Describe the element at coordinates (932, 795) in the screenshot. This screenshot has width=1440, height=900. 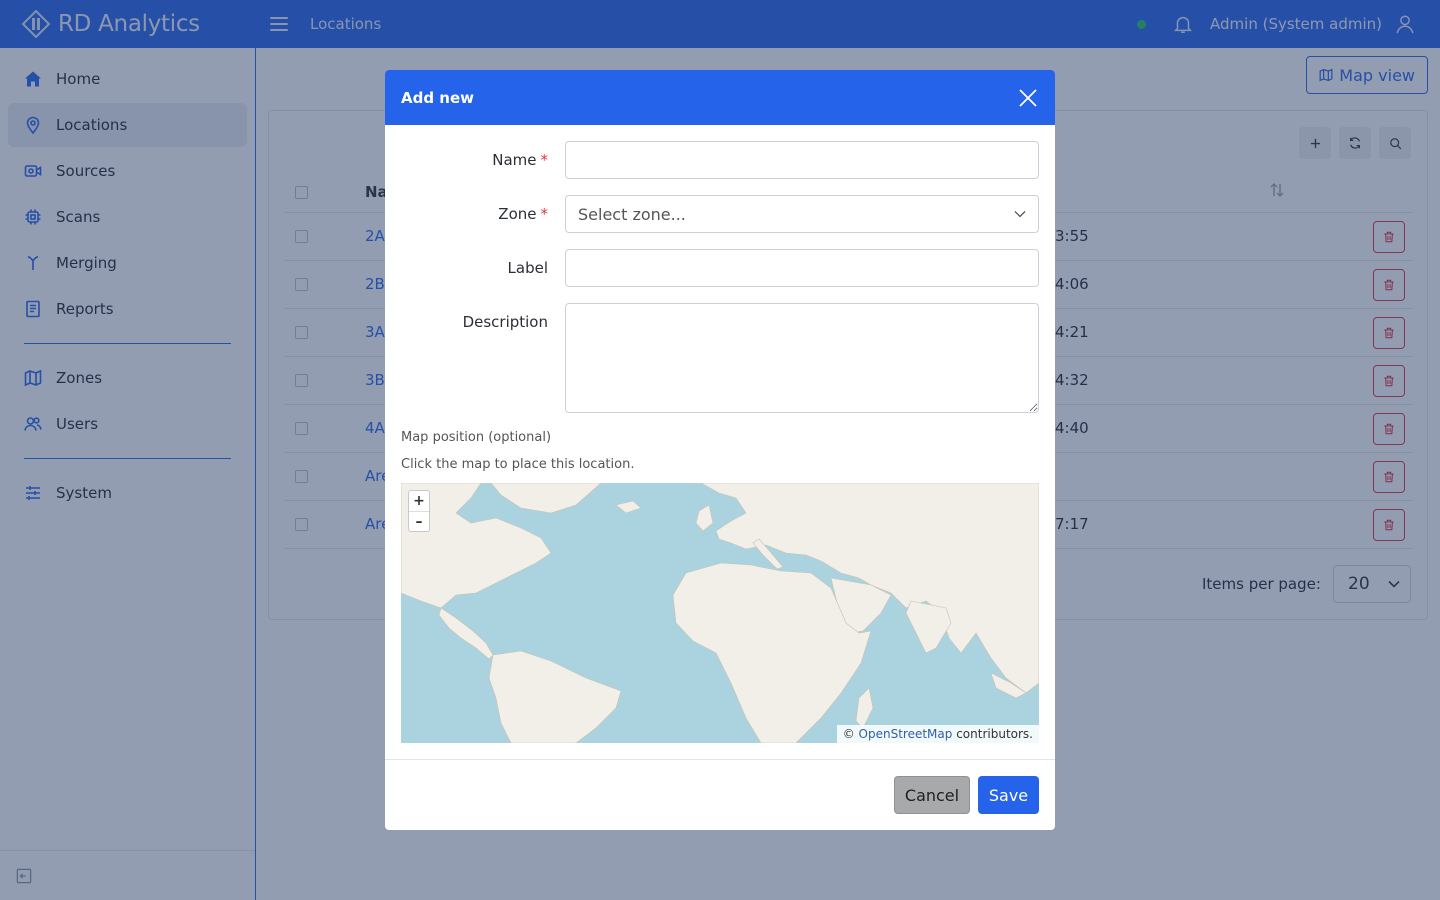
I see `cancel-button: Cancel` at that location.